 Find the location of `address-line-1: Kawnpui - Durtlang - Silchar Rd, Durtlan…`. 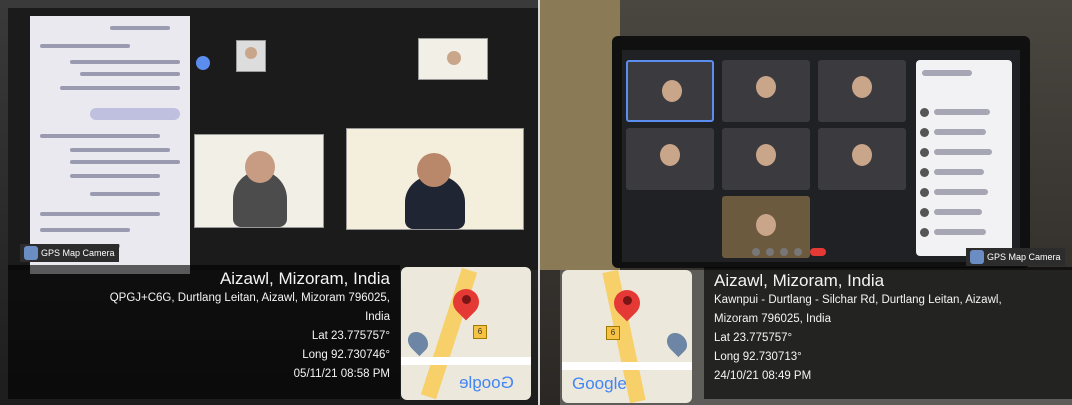

address-line-1: Kawnpui - Durtlang - Silchar Rd, Durtlan… is located at coordinates (858, 300).